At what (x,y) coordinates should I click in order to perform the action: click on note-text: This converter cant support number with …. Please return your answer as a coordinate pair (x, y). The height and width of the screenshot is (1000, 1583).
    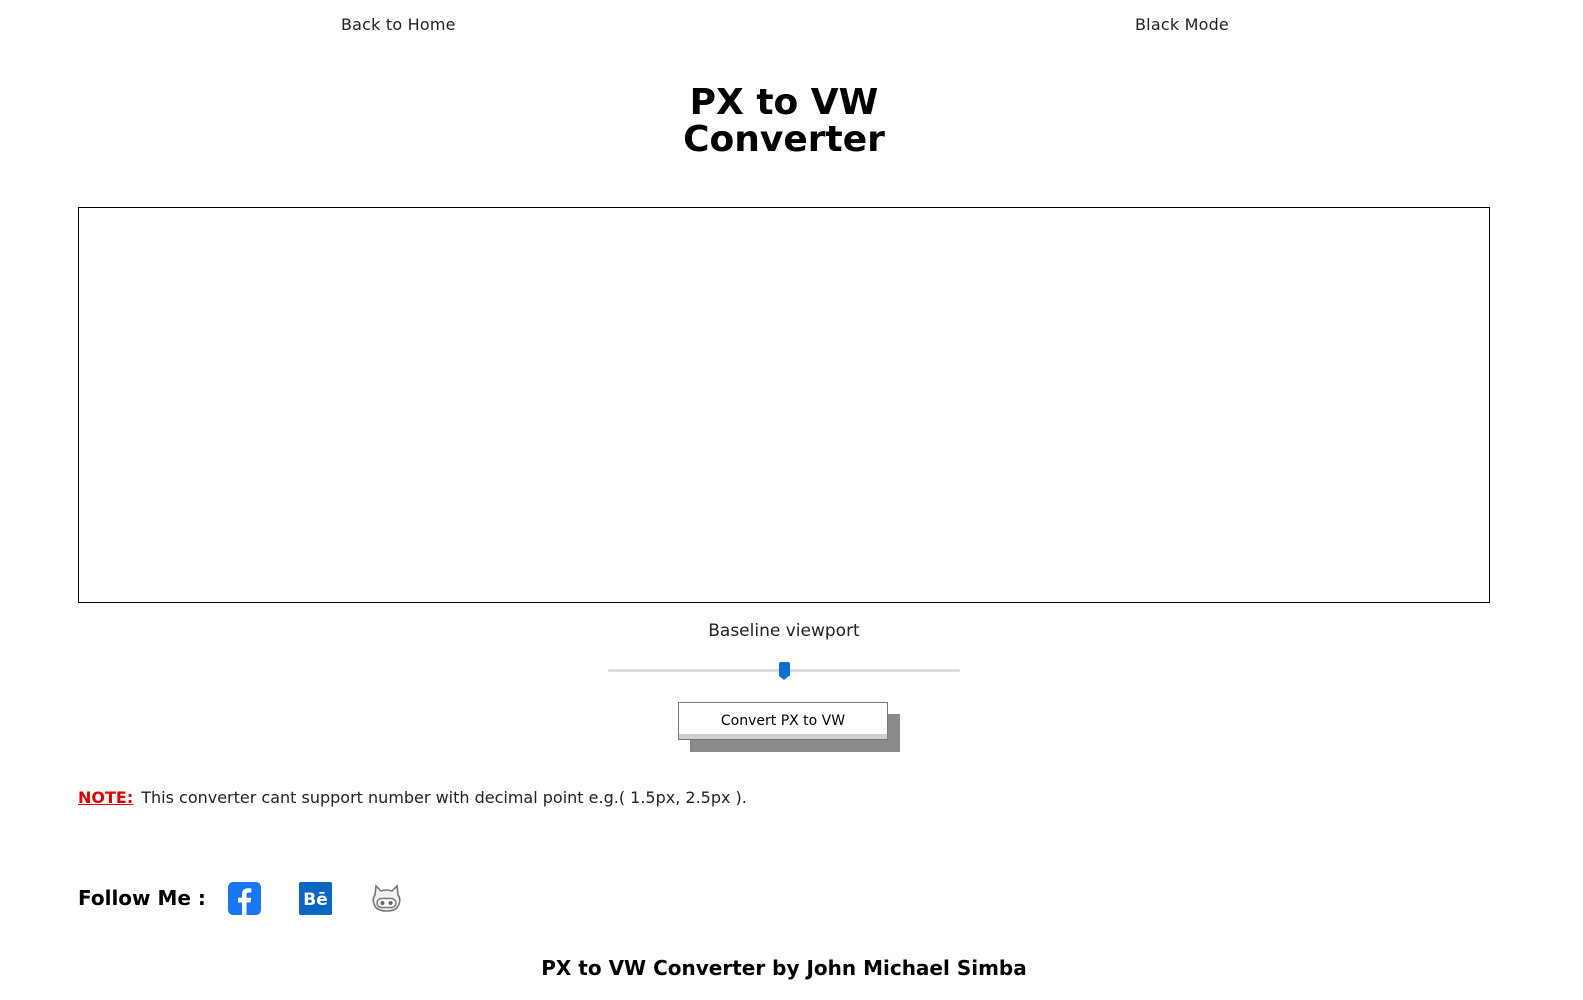
    Looking at the image, I should click on (444, 797).